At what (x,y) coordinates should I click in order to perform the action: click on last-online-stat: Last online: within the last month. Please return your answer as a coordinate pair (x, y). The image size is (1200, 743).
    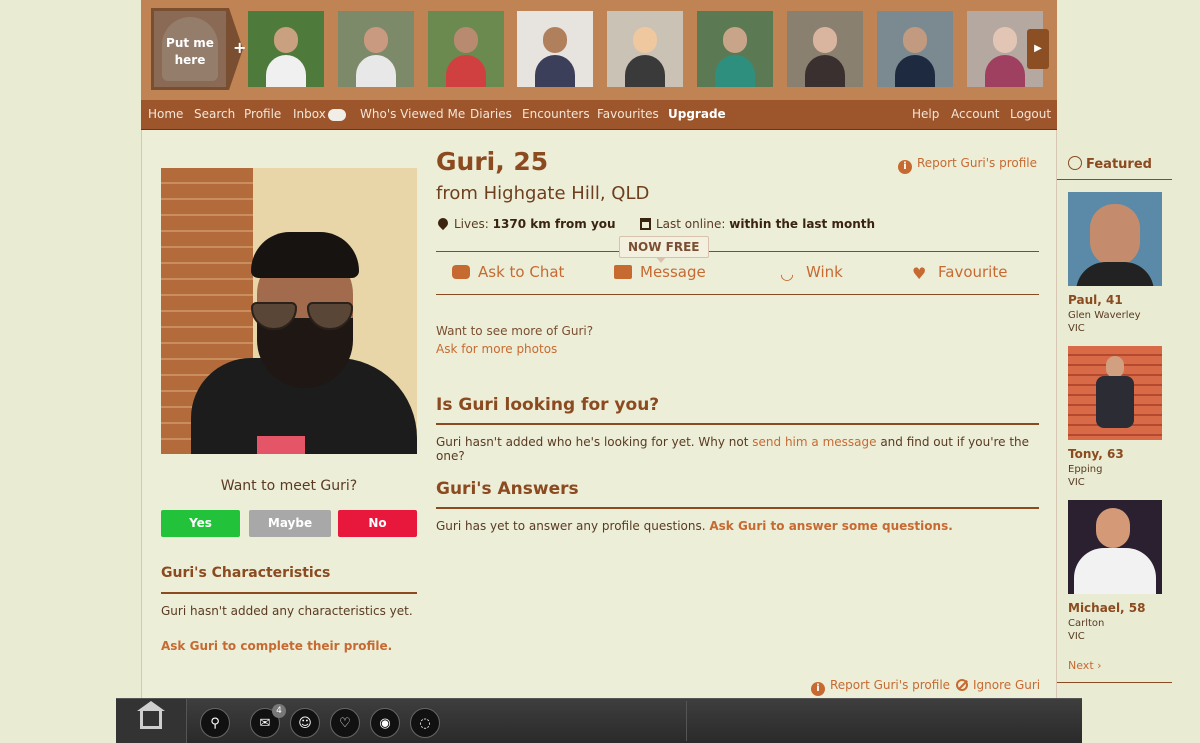
    Looking at the image, I should click on (757, 224).